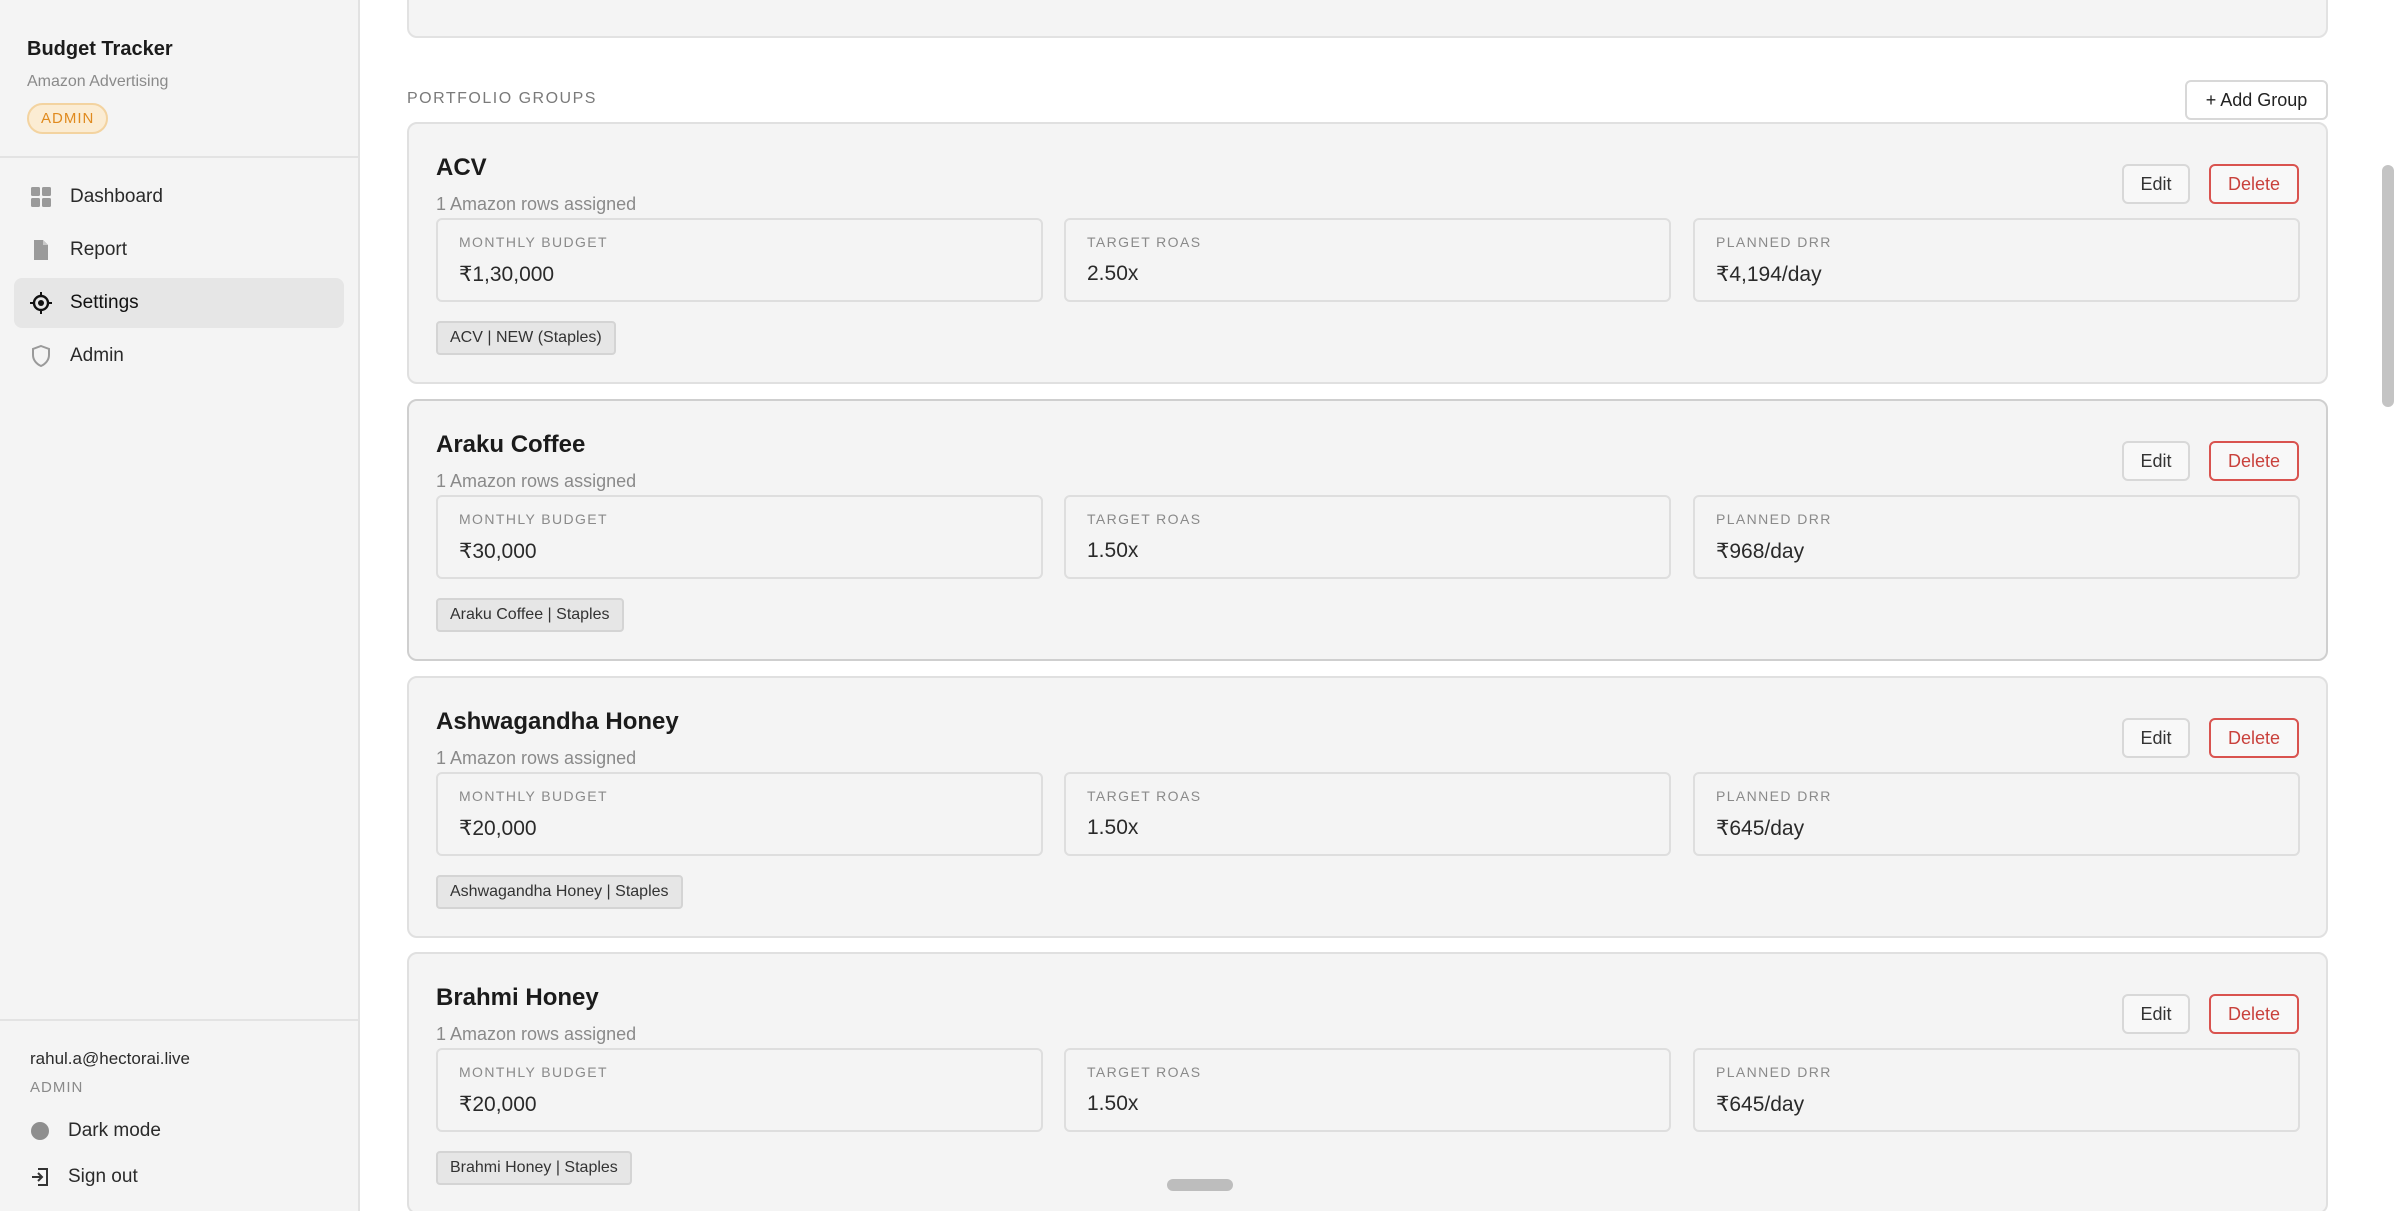 The width and height of the screenshot is (2400, 1211). Describe the element at coordinates (179, 79) in the screenshot. I see `brand-block: Budget Tracker Amazon Advertising ADMIN` at that location.